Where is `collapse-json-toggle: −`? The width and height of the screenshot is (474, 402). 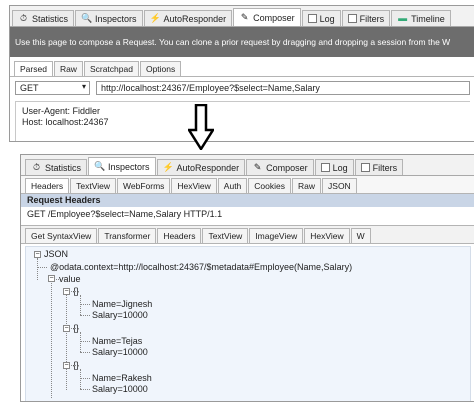
collapse-json-toggle: − is located at coordinates (37, 254).